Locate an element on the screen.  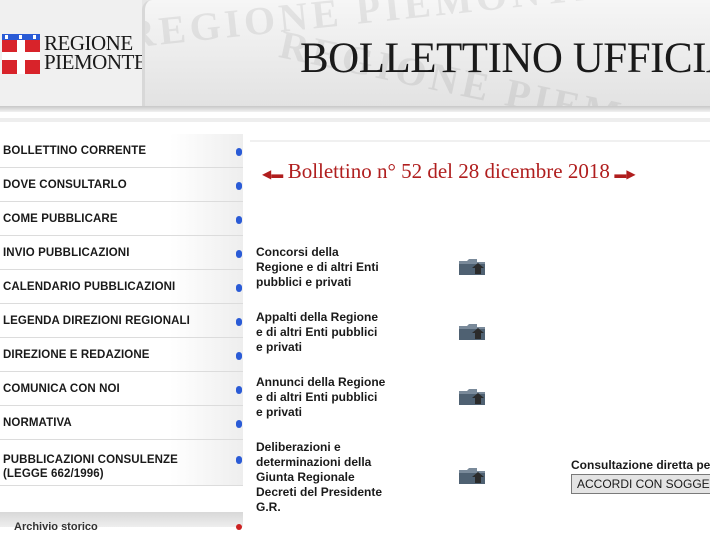
nav-item-label: CALENDARIO PUBBLICAZIONI is located at coordinates (89, 287).